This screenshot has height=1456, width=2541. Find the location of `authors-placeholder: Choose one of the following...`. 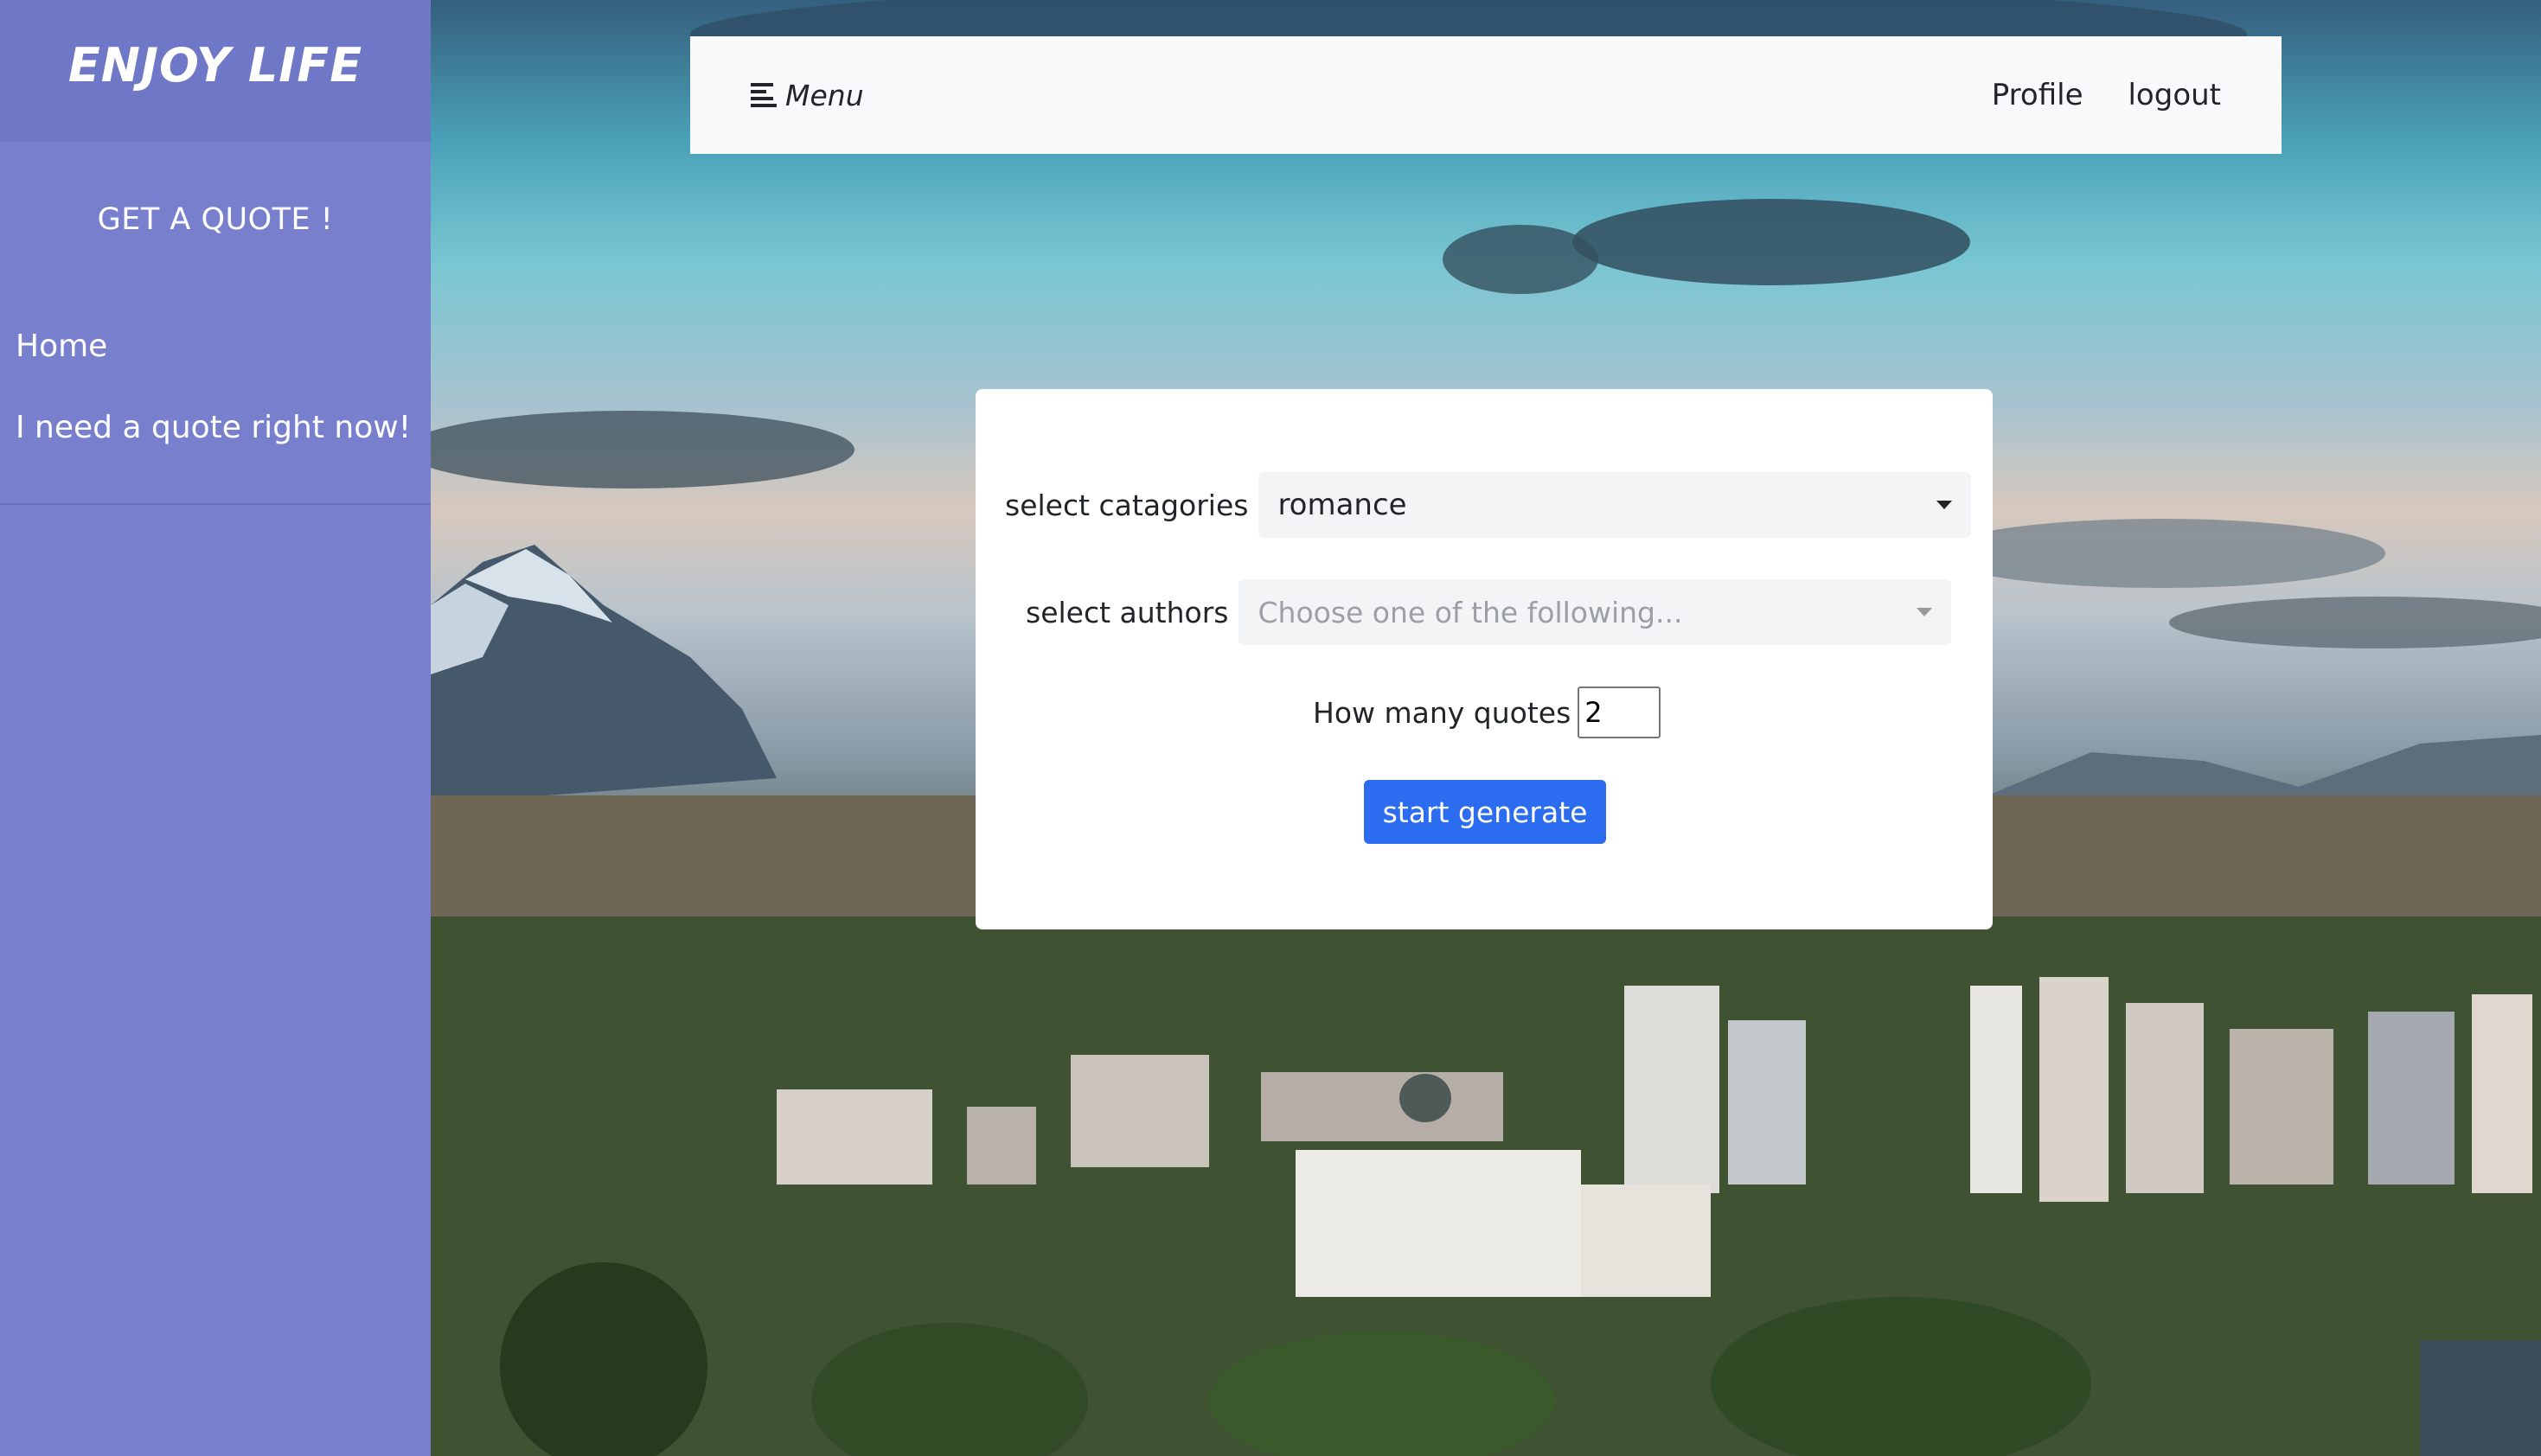

authors-placeholder: Choose one of the following... is located at coordinates (1470, 612).